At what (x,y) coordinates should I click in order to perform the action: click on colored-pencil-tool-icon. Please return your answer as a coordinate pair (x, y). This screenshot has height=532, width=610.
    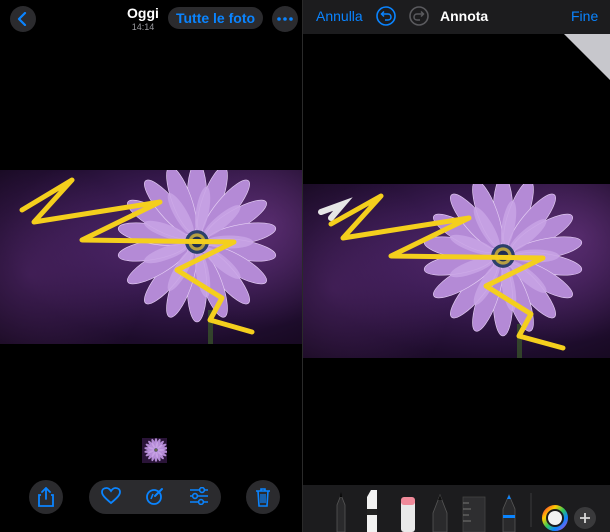
    Looking at the image, I should click on (509, 512).